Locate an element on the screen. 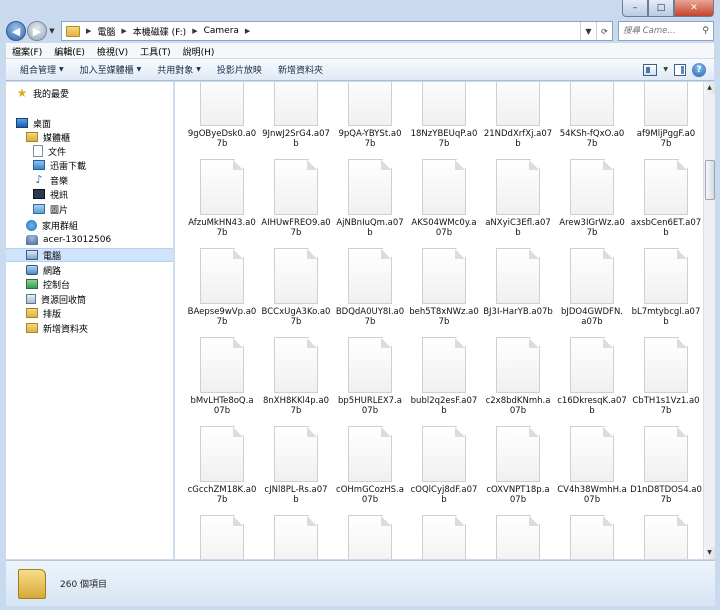  file-item: BDQdA0UY8I.a0 7b is located at coordinates (370, 288).